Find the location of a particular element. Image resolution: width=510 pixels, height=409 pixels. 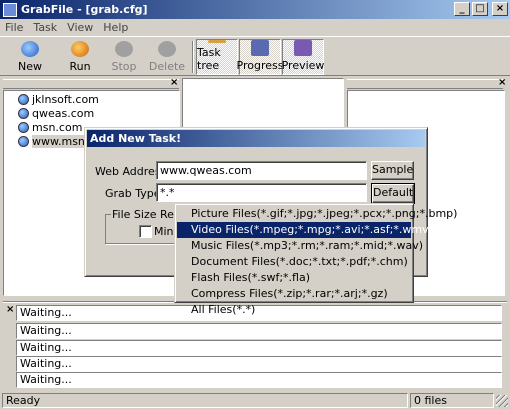

resize-grip is located at coordinates (502, 401).